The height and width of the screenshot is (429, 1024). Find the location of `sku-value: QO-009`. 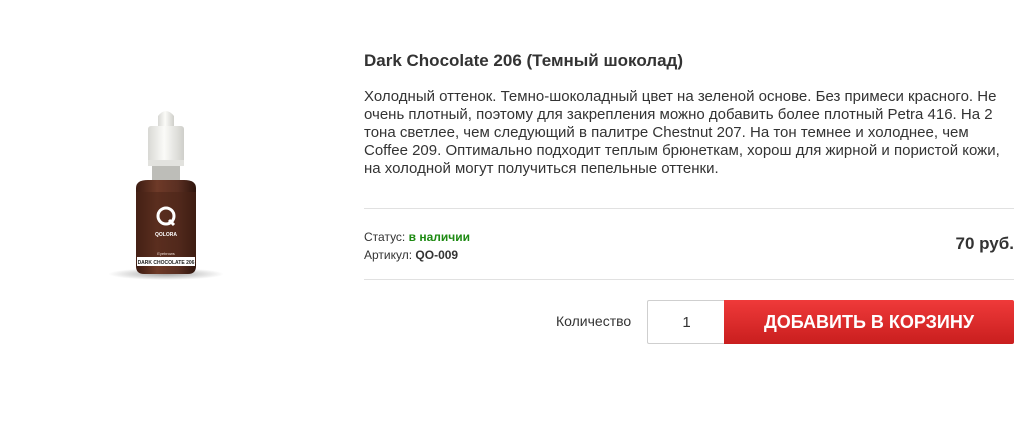

sku-value: QO-009 is located at coordinates (437, 255).